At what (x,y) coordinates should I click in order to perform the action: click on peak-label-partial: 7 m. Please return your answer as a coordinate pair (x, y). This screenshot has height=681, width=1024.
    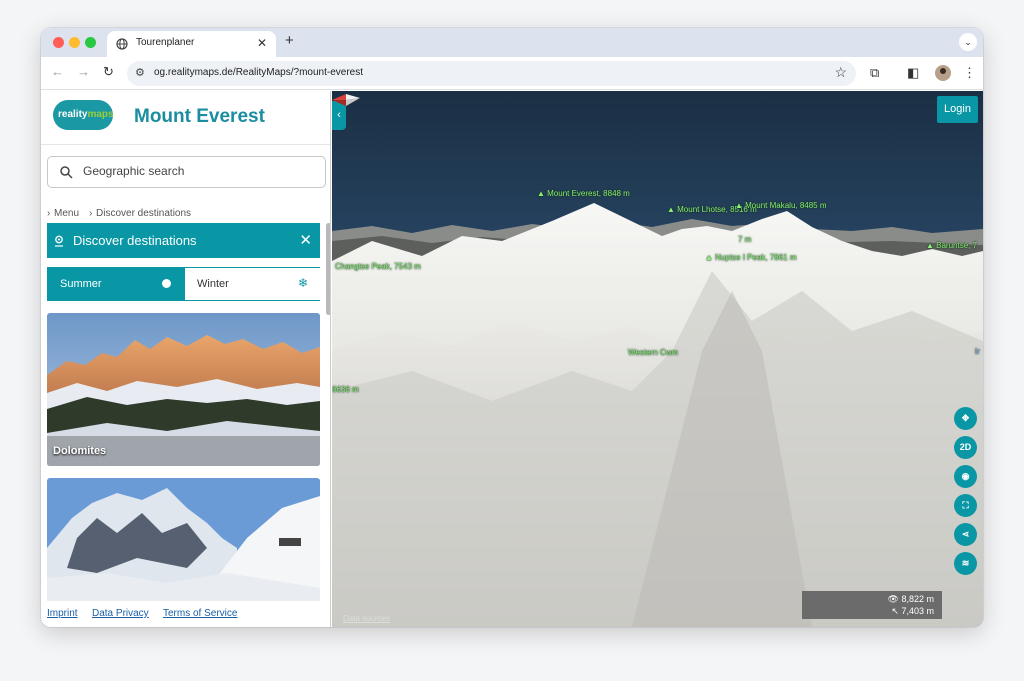
    Looking at the image, I should click on (744, 239).